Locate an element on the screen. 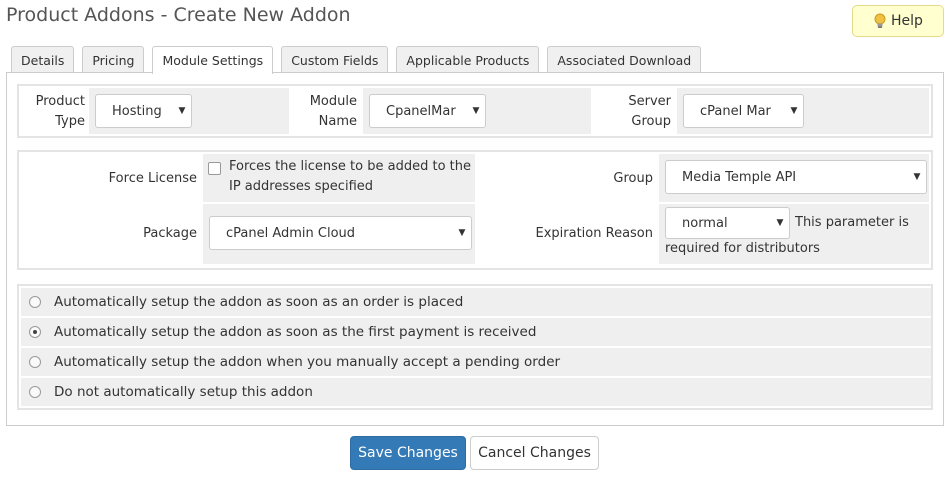 This screenshot has width=950, height=478. help-button: Help is located at coordinates (898, 21).